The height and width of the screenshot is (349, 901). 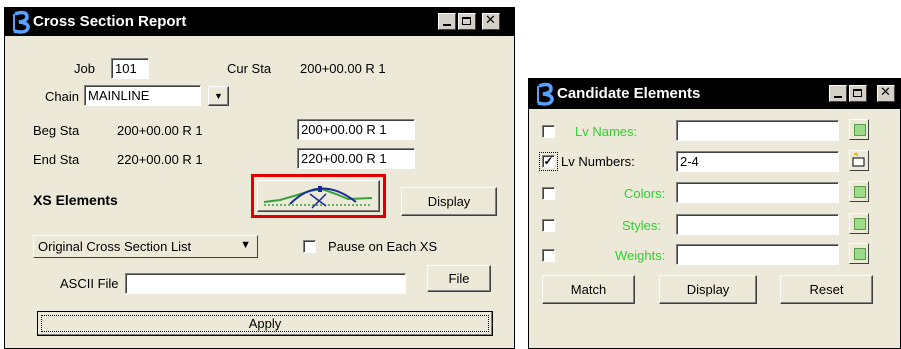 I want to click on lv-numbers-label: Lv Numbers:, so click(x=598, y=161).